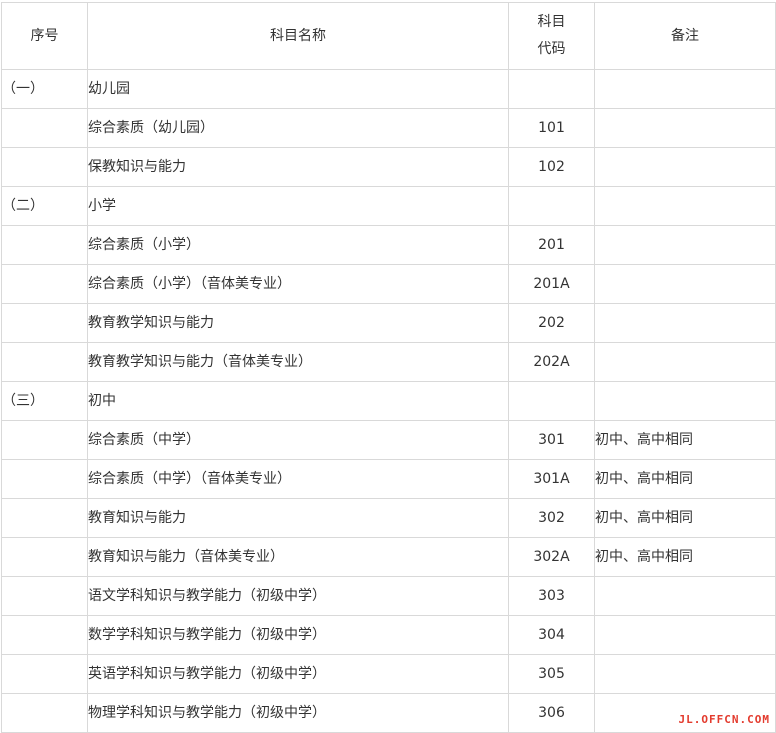  What do you see at coordinates (298, 362) in the screenshot?
I see `cell-name: 教育教学知识与能力（音体美专业）` at bounding box center [298, 362].